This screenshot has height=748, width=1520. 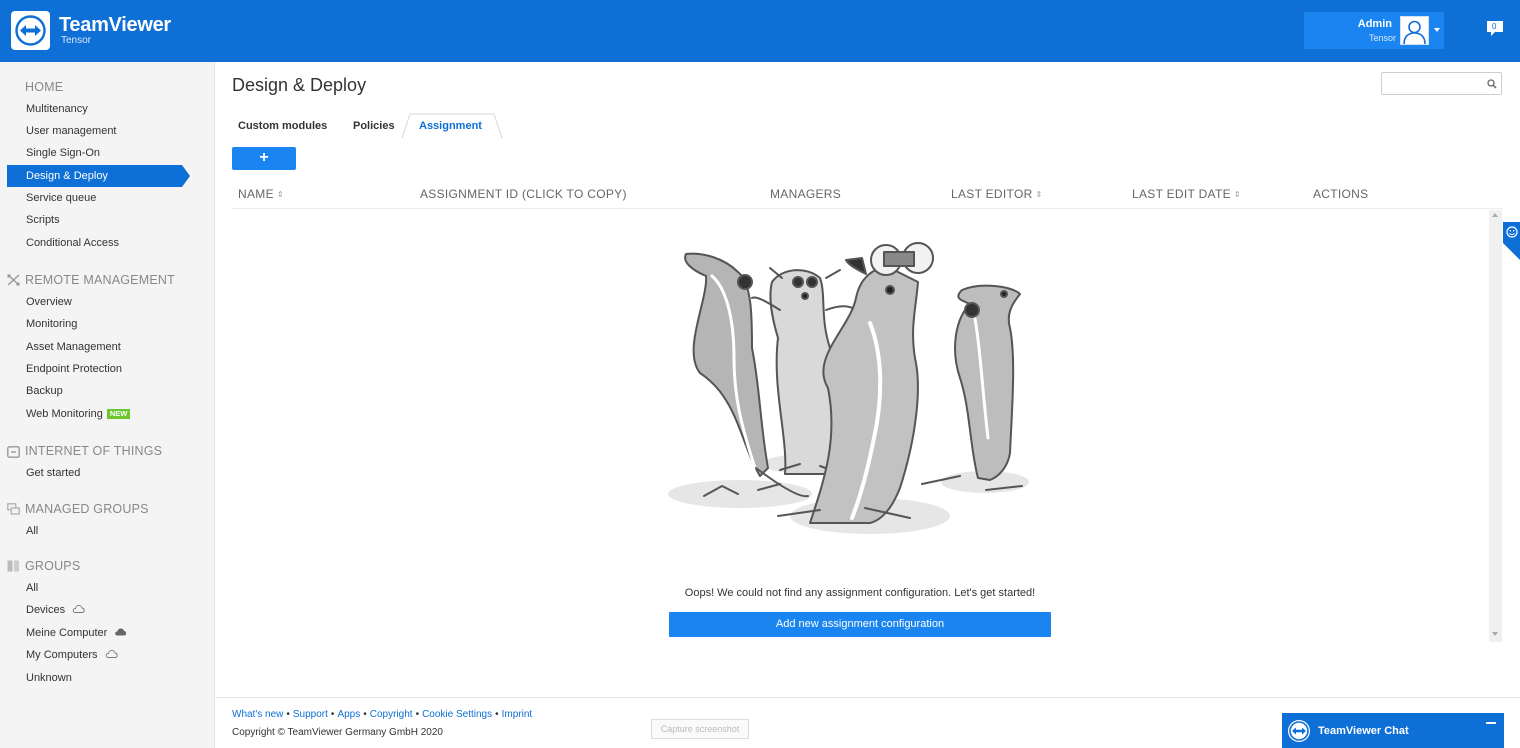 I want to click on minimize-icon, so click(x=1491, y=723).